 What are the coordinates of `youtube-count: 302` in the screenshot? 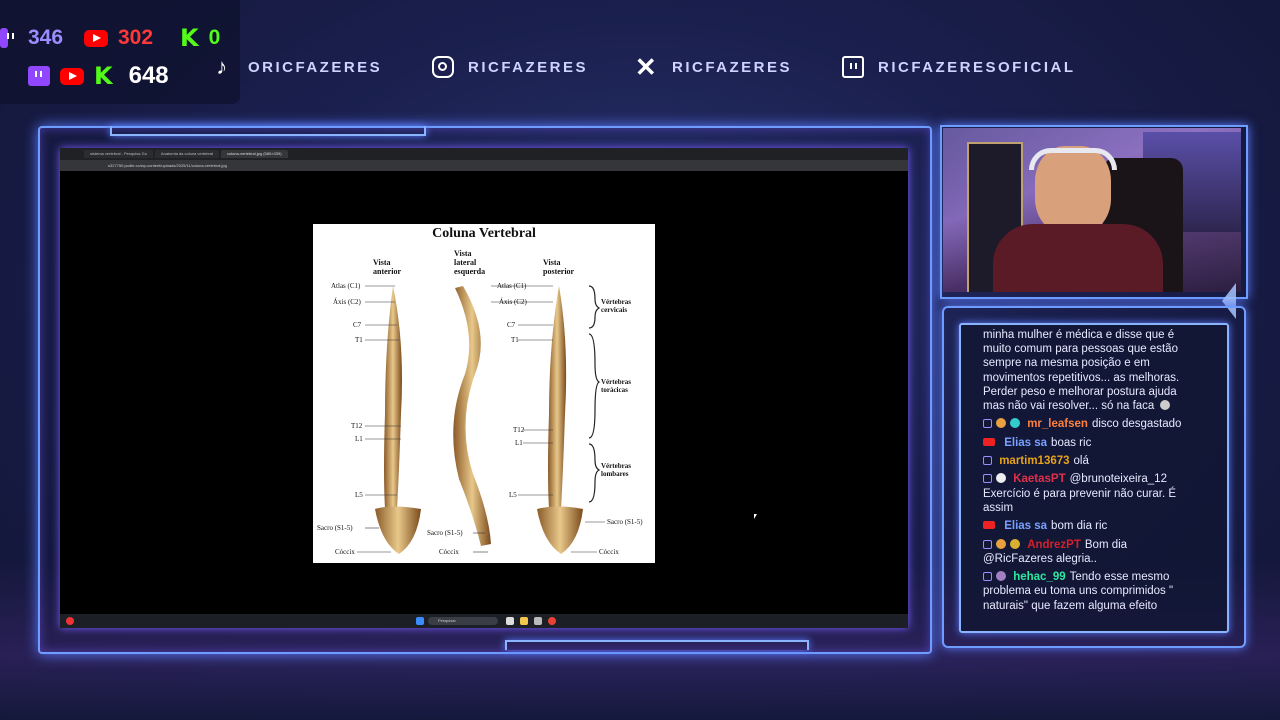 It's located at (118, 38).